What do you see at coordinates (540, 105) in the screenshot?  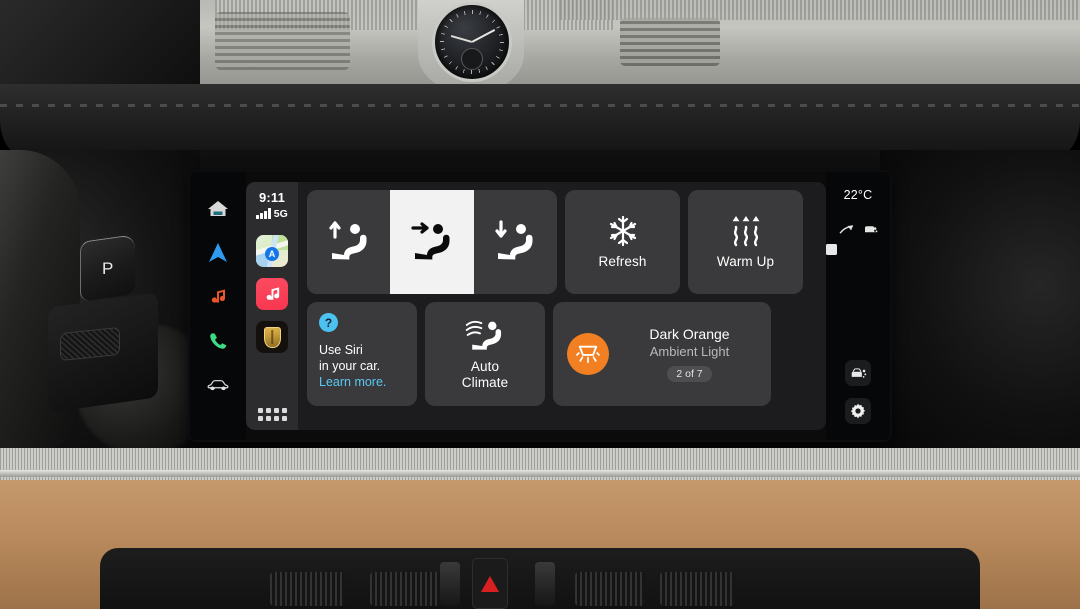 I see `dashboard-stitching` at bounding box center [540, 105].